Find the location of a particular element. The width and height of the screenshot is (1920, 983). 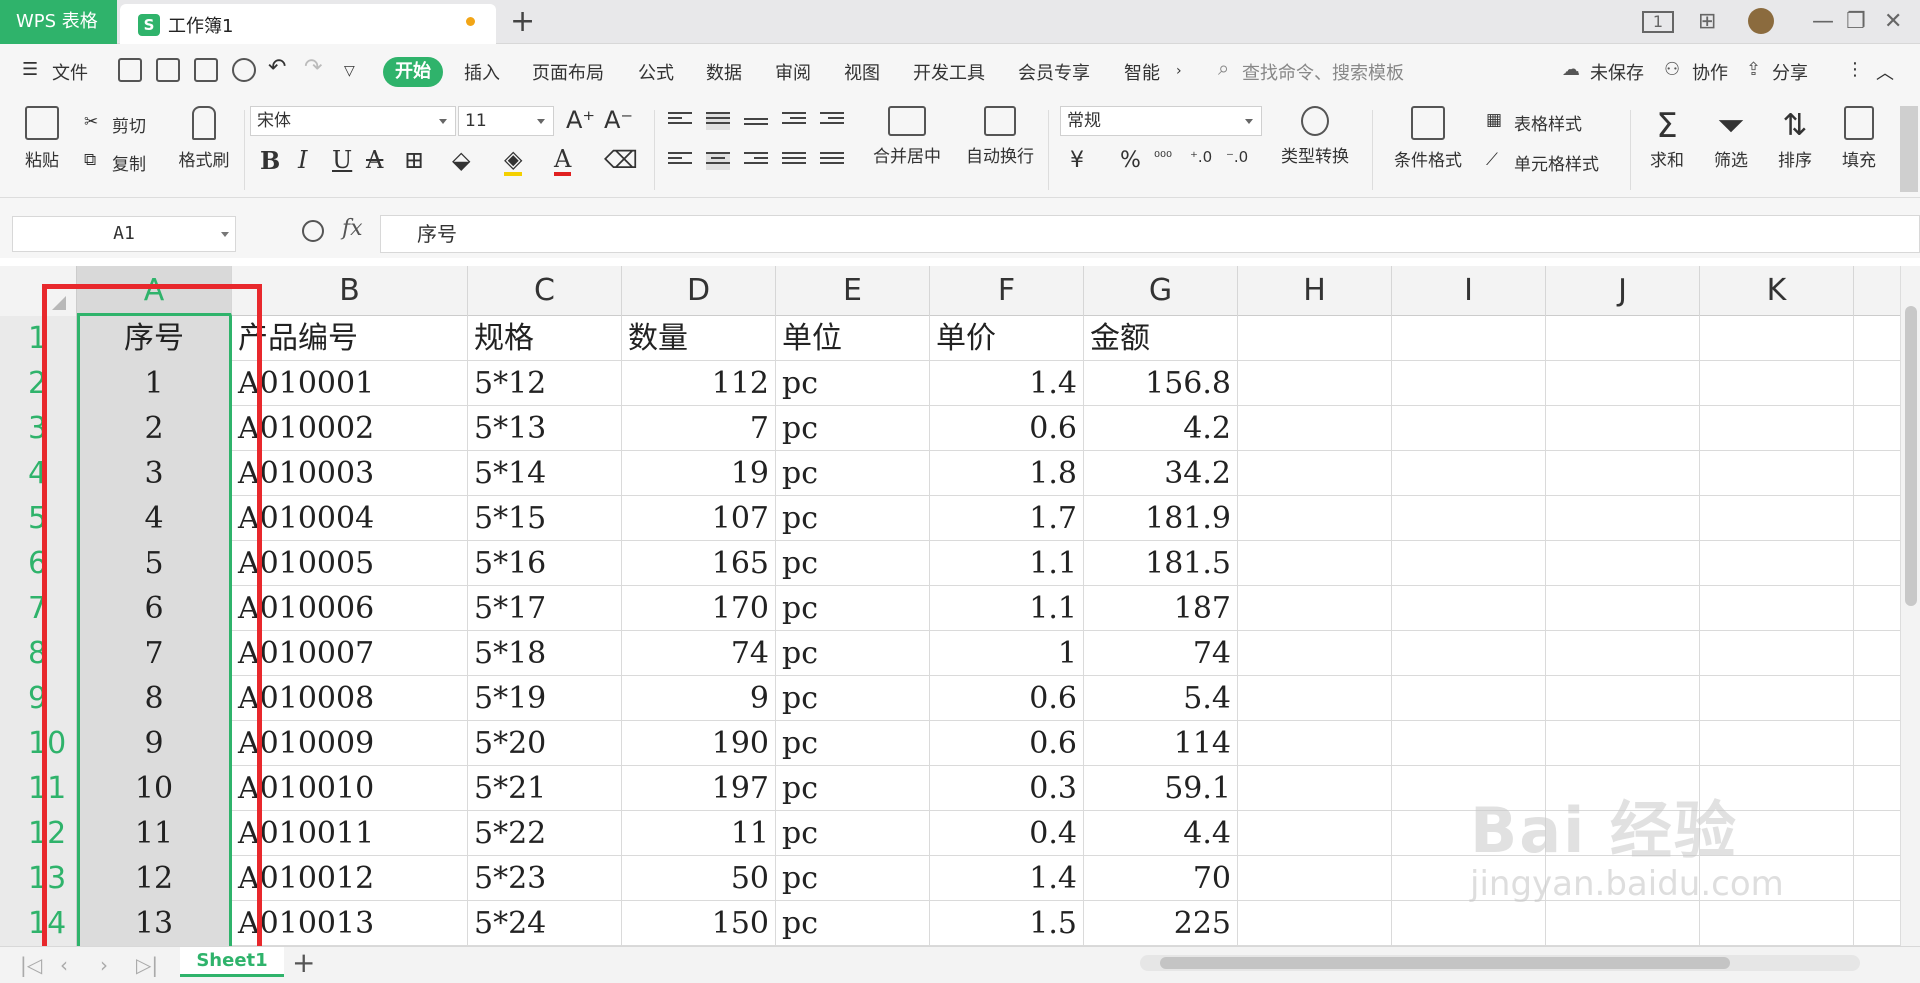

cell-f9: 0.6 is located at coordinates (1007, 698).